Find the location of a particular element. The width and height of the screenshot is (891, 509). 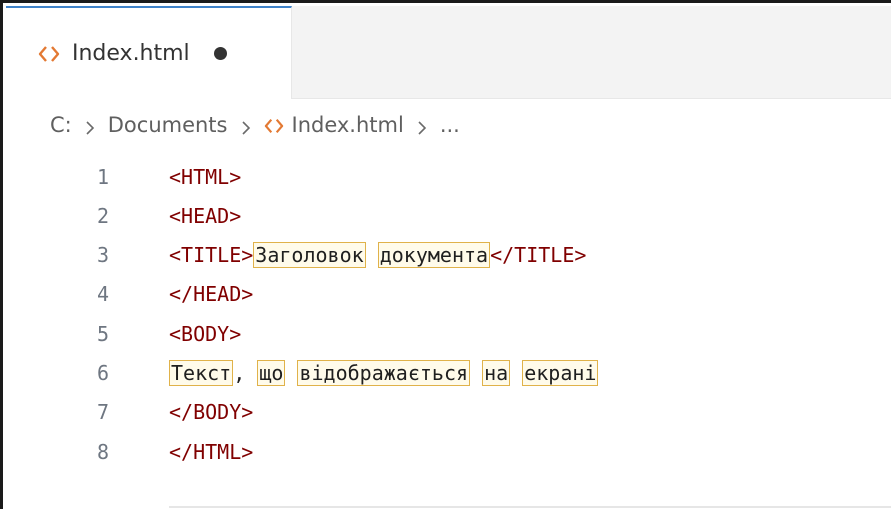

highlighted-word: екрані is located at coordinates (560, 373).